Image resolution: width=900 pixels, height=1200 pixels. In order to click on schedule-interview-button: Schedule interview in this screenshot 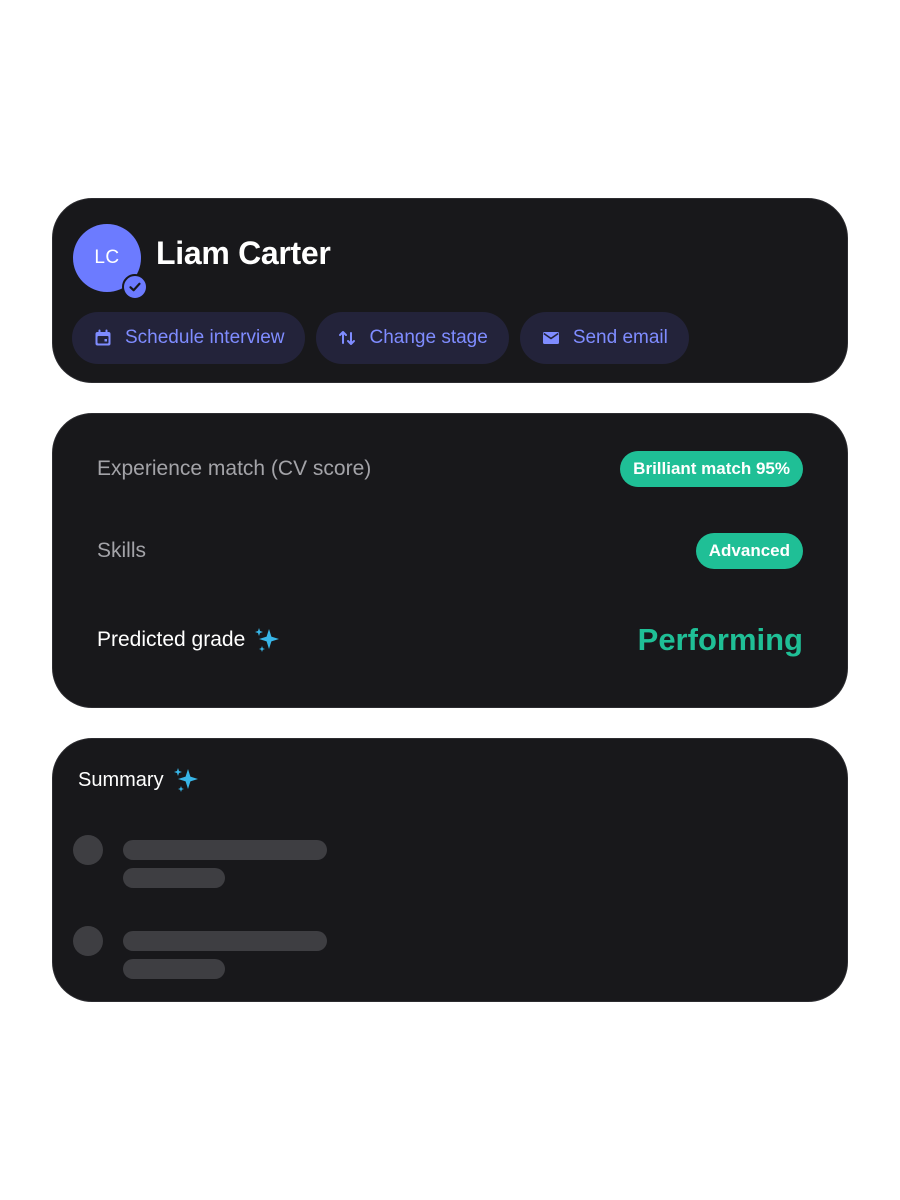, I will do `click(189, 338)`.